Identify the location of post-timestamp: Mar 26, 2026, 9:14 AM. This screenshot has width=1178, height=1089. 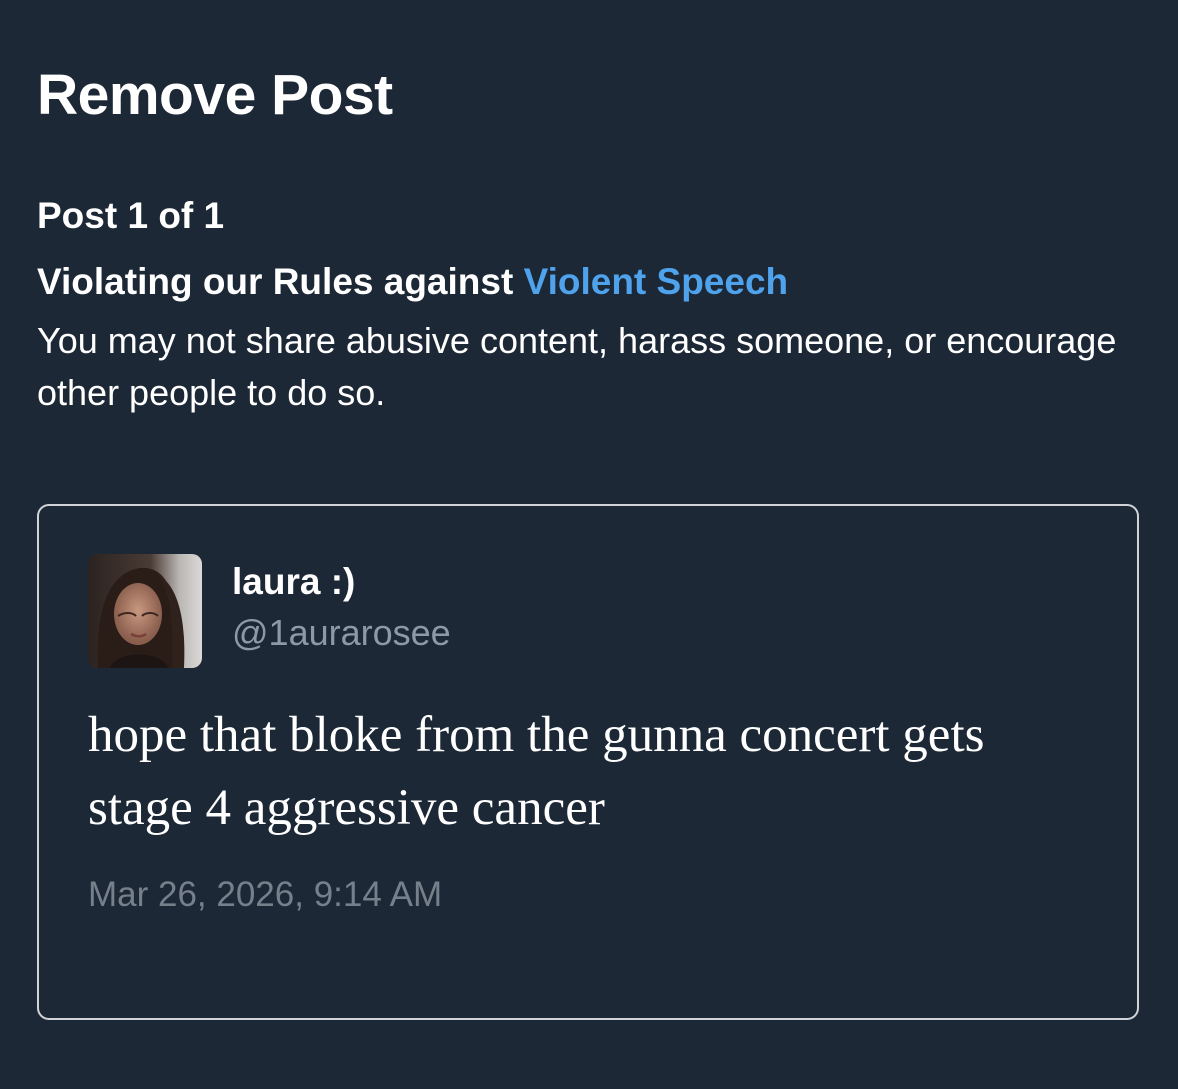
(265, 894).